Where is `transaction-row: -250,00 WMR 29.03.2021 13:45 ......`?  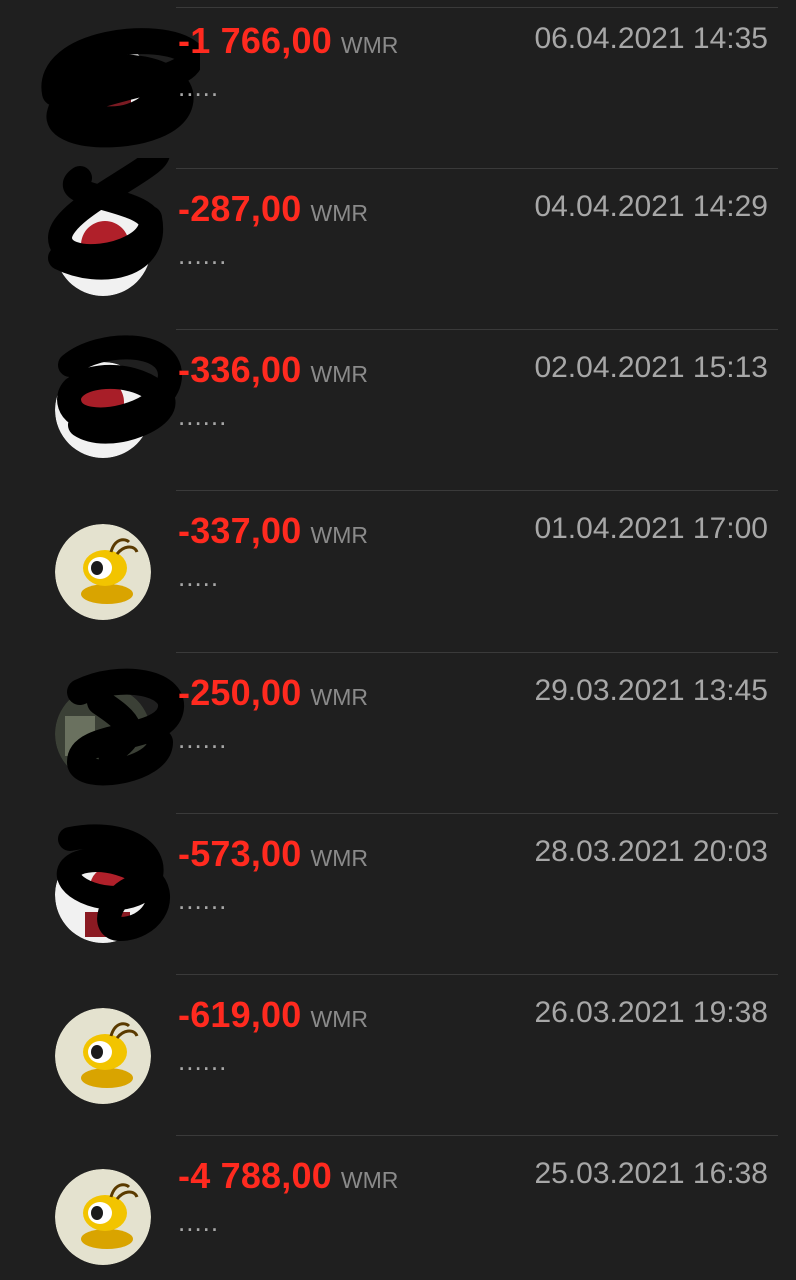 transaction-row: -250,00 WMR 29.03.2021 13:45 ...... is located at coordinates (398, 732).